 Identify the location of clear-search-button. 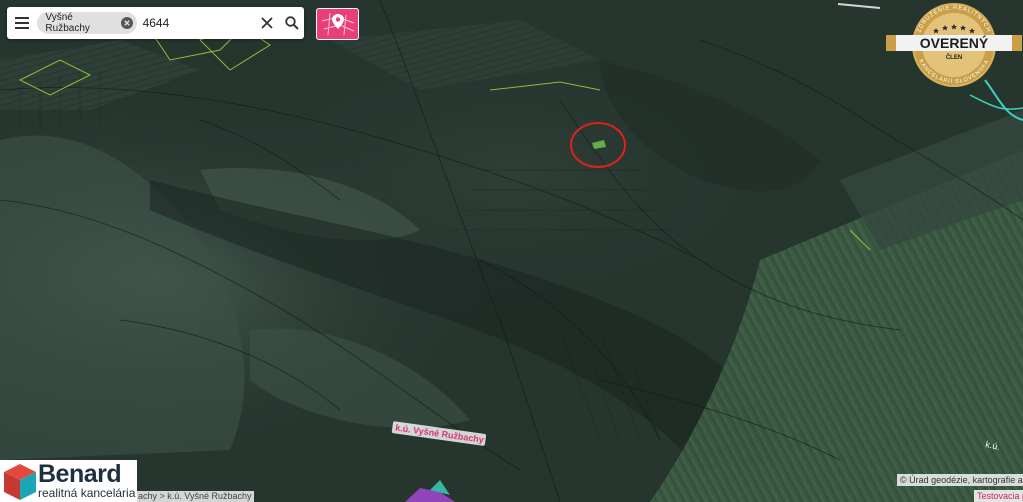
(267, 23).